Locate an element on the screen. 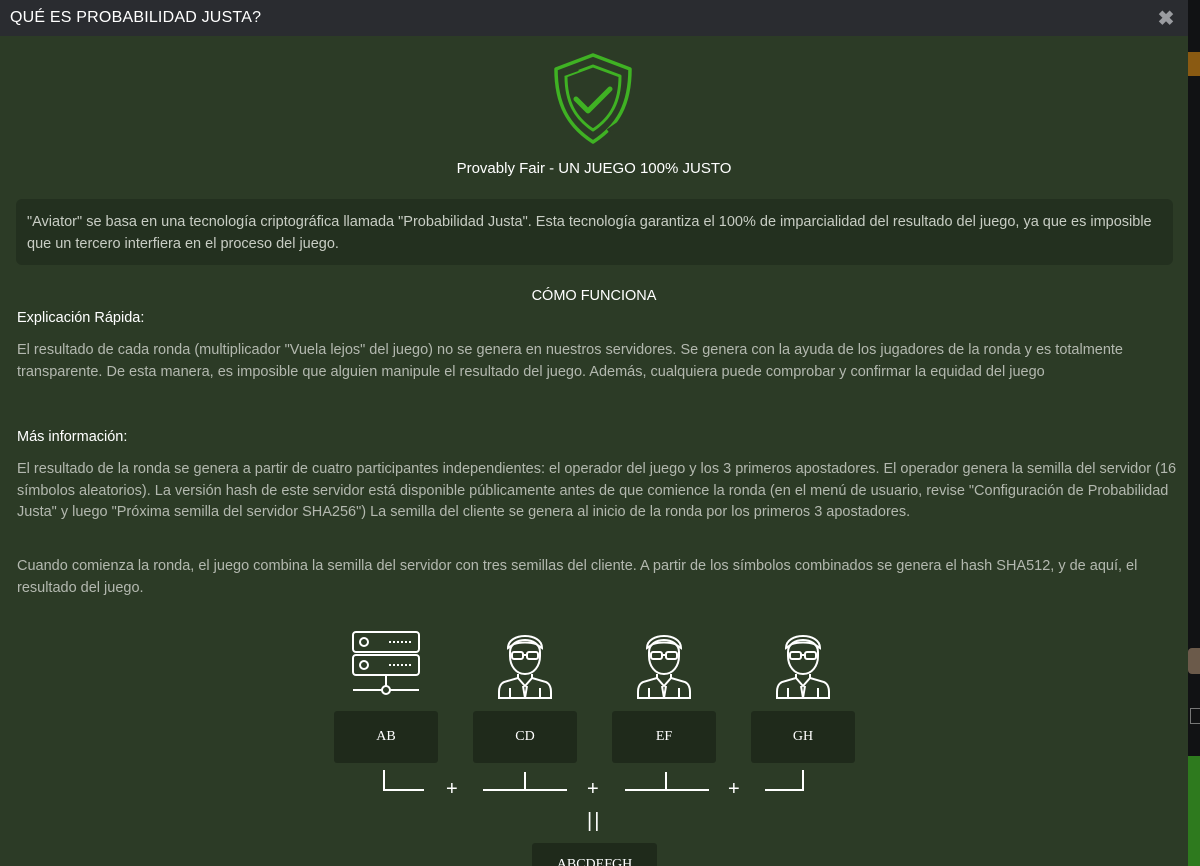  connector-lines is located at coordinates (593, 780).